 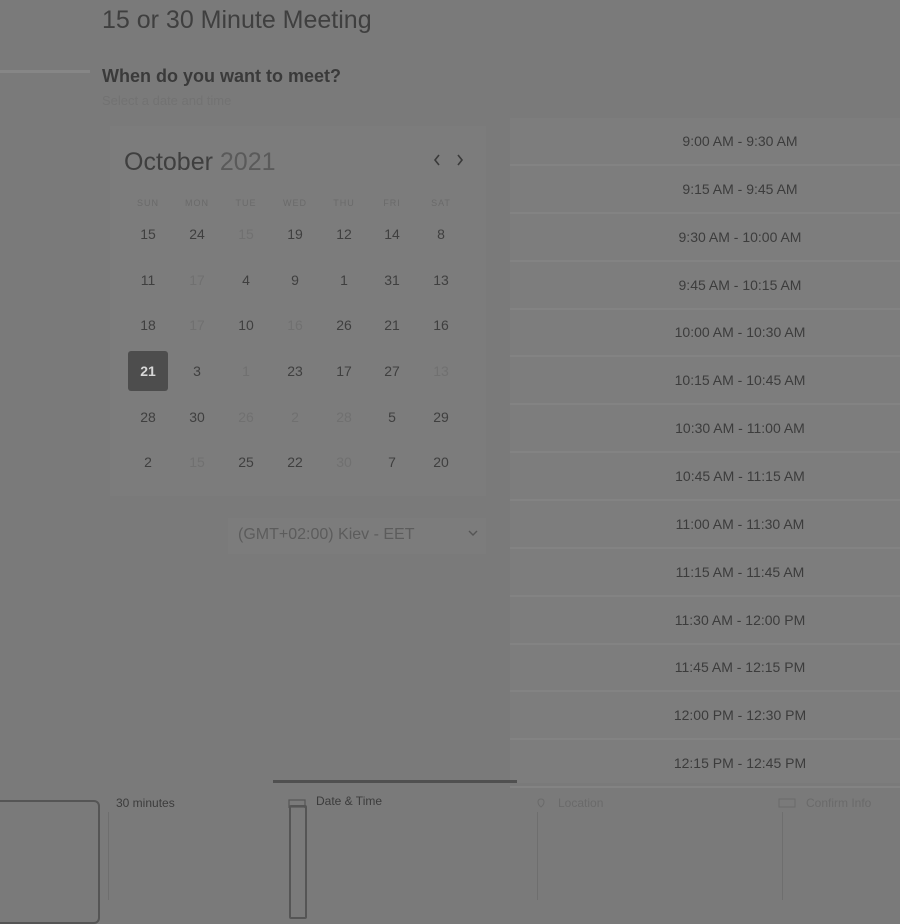 I want to click on calendar-day: 12, so click(x=344, y=234).